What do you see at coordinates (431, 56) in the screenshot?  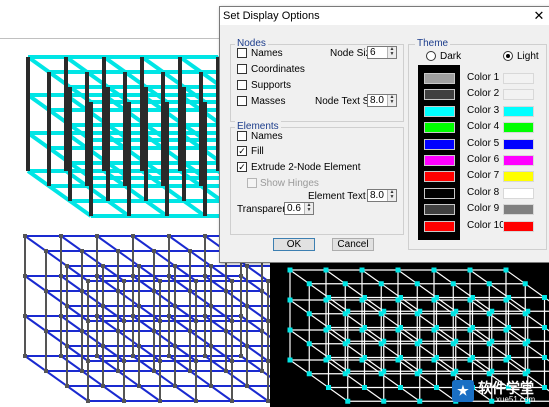 I see `theme-dark-radio` at bounding box center [431, 56].